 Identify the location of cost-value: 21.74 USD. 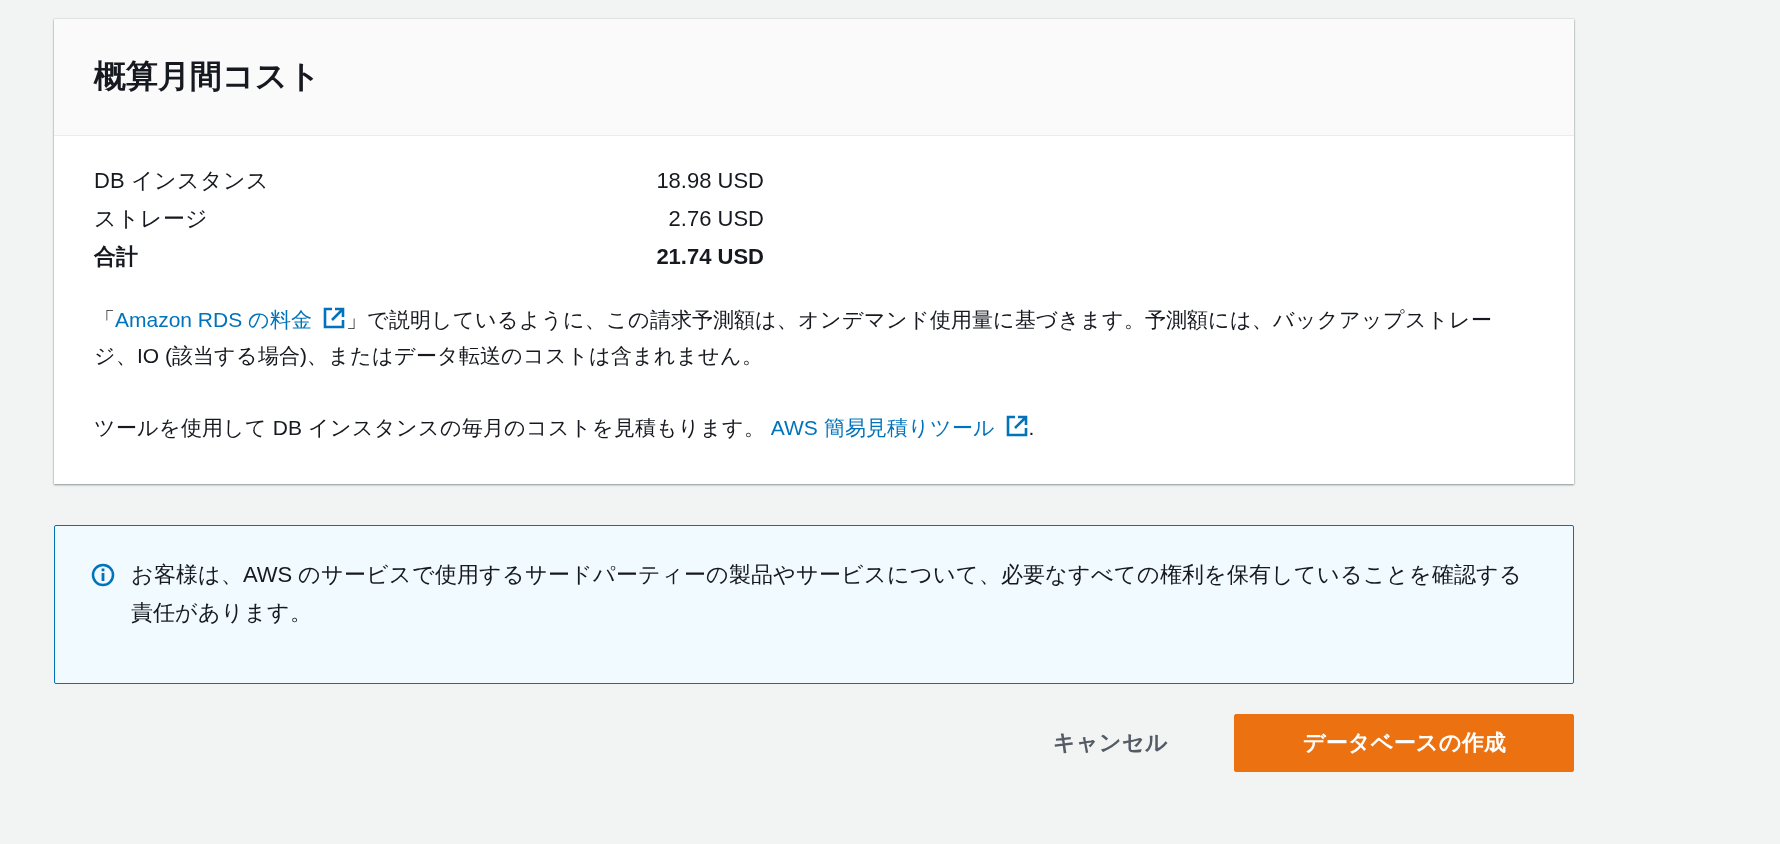
(709, 257).